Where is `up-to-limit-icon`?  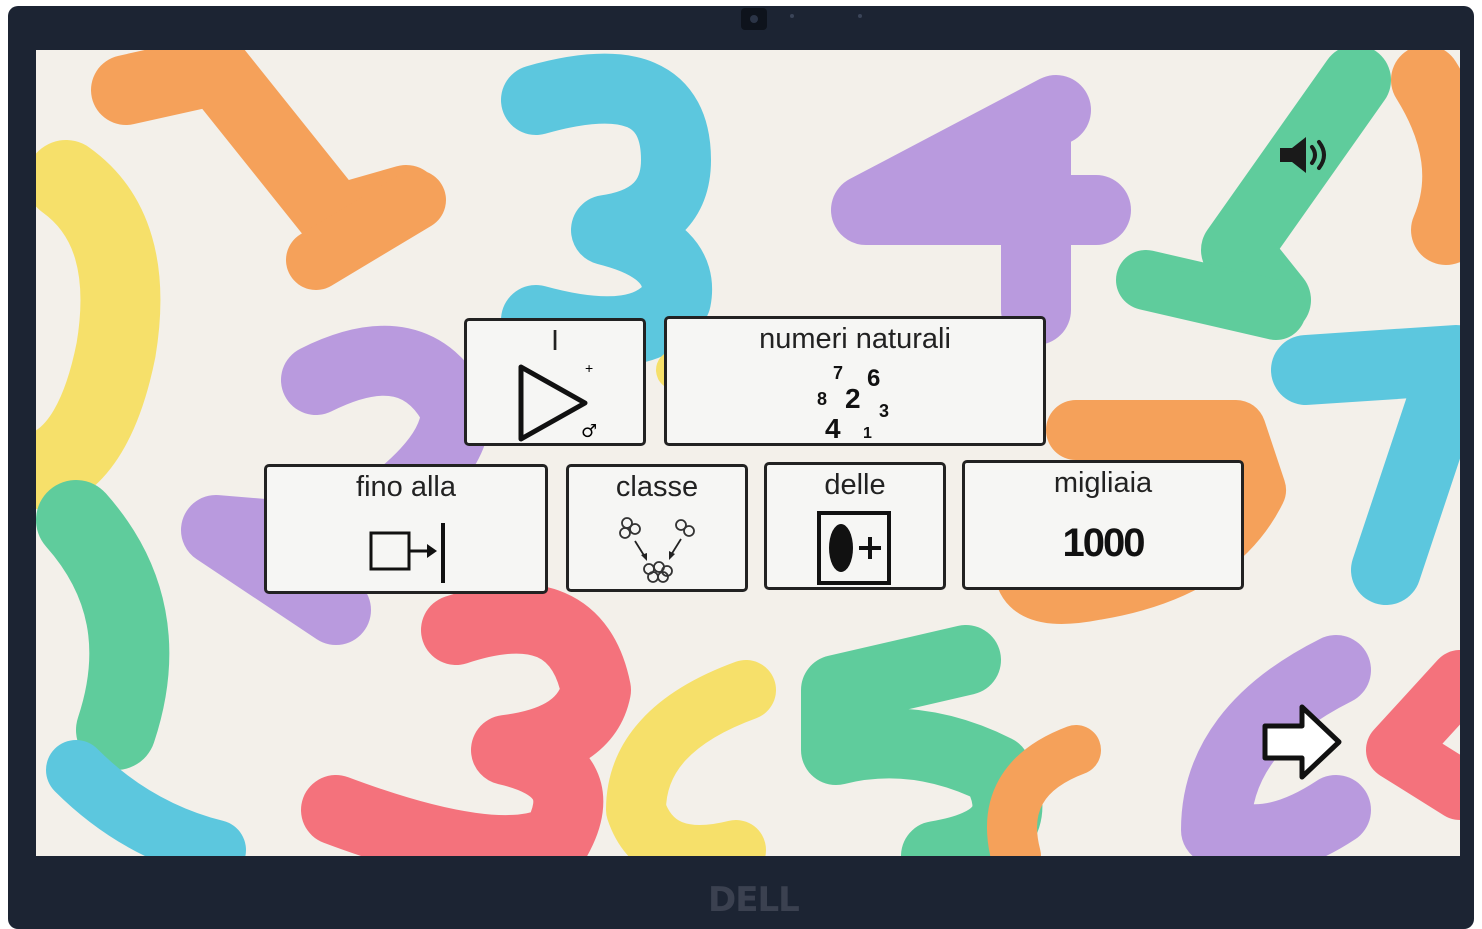
up-to-limit-icon is located at coordinates (407, 553).